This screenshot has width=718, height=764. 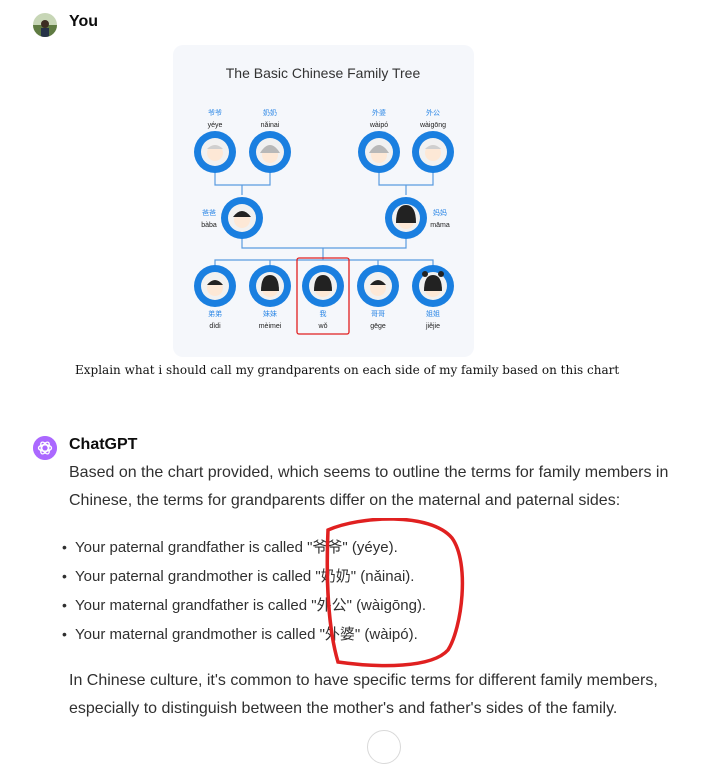 I want to click on user-avatar, so click(x=45, y=25).